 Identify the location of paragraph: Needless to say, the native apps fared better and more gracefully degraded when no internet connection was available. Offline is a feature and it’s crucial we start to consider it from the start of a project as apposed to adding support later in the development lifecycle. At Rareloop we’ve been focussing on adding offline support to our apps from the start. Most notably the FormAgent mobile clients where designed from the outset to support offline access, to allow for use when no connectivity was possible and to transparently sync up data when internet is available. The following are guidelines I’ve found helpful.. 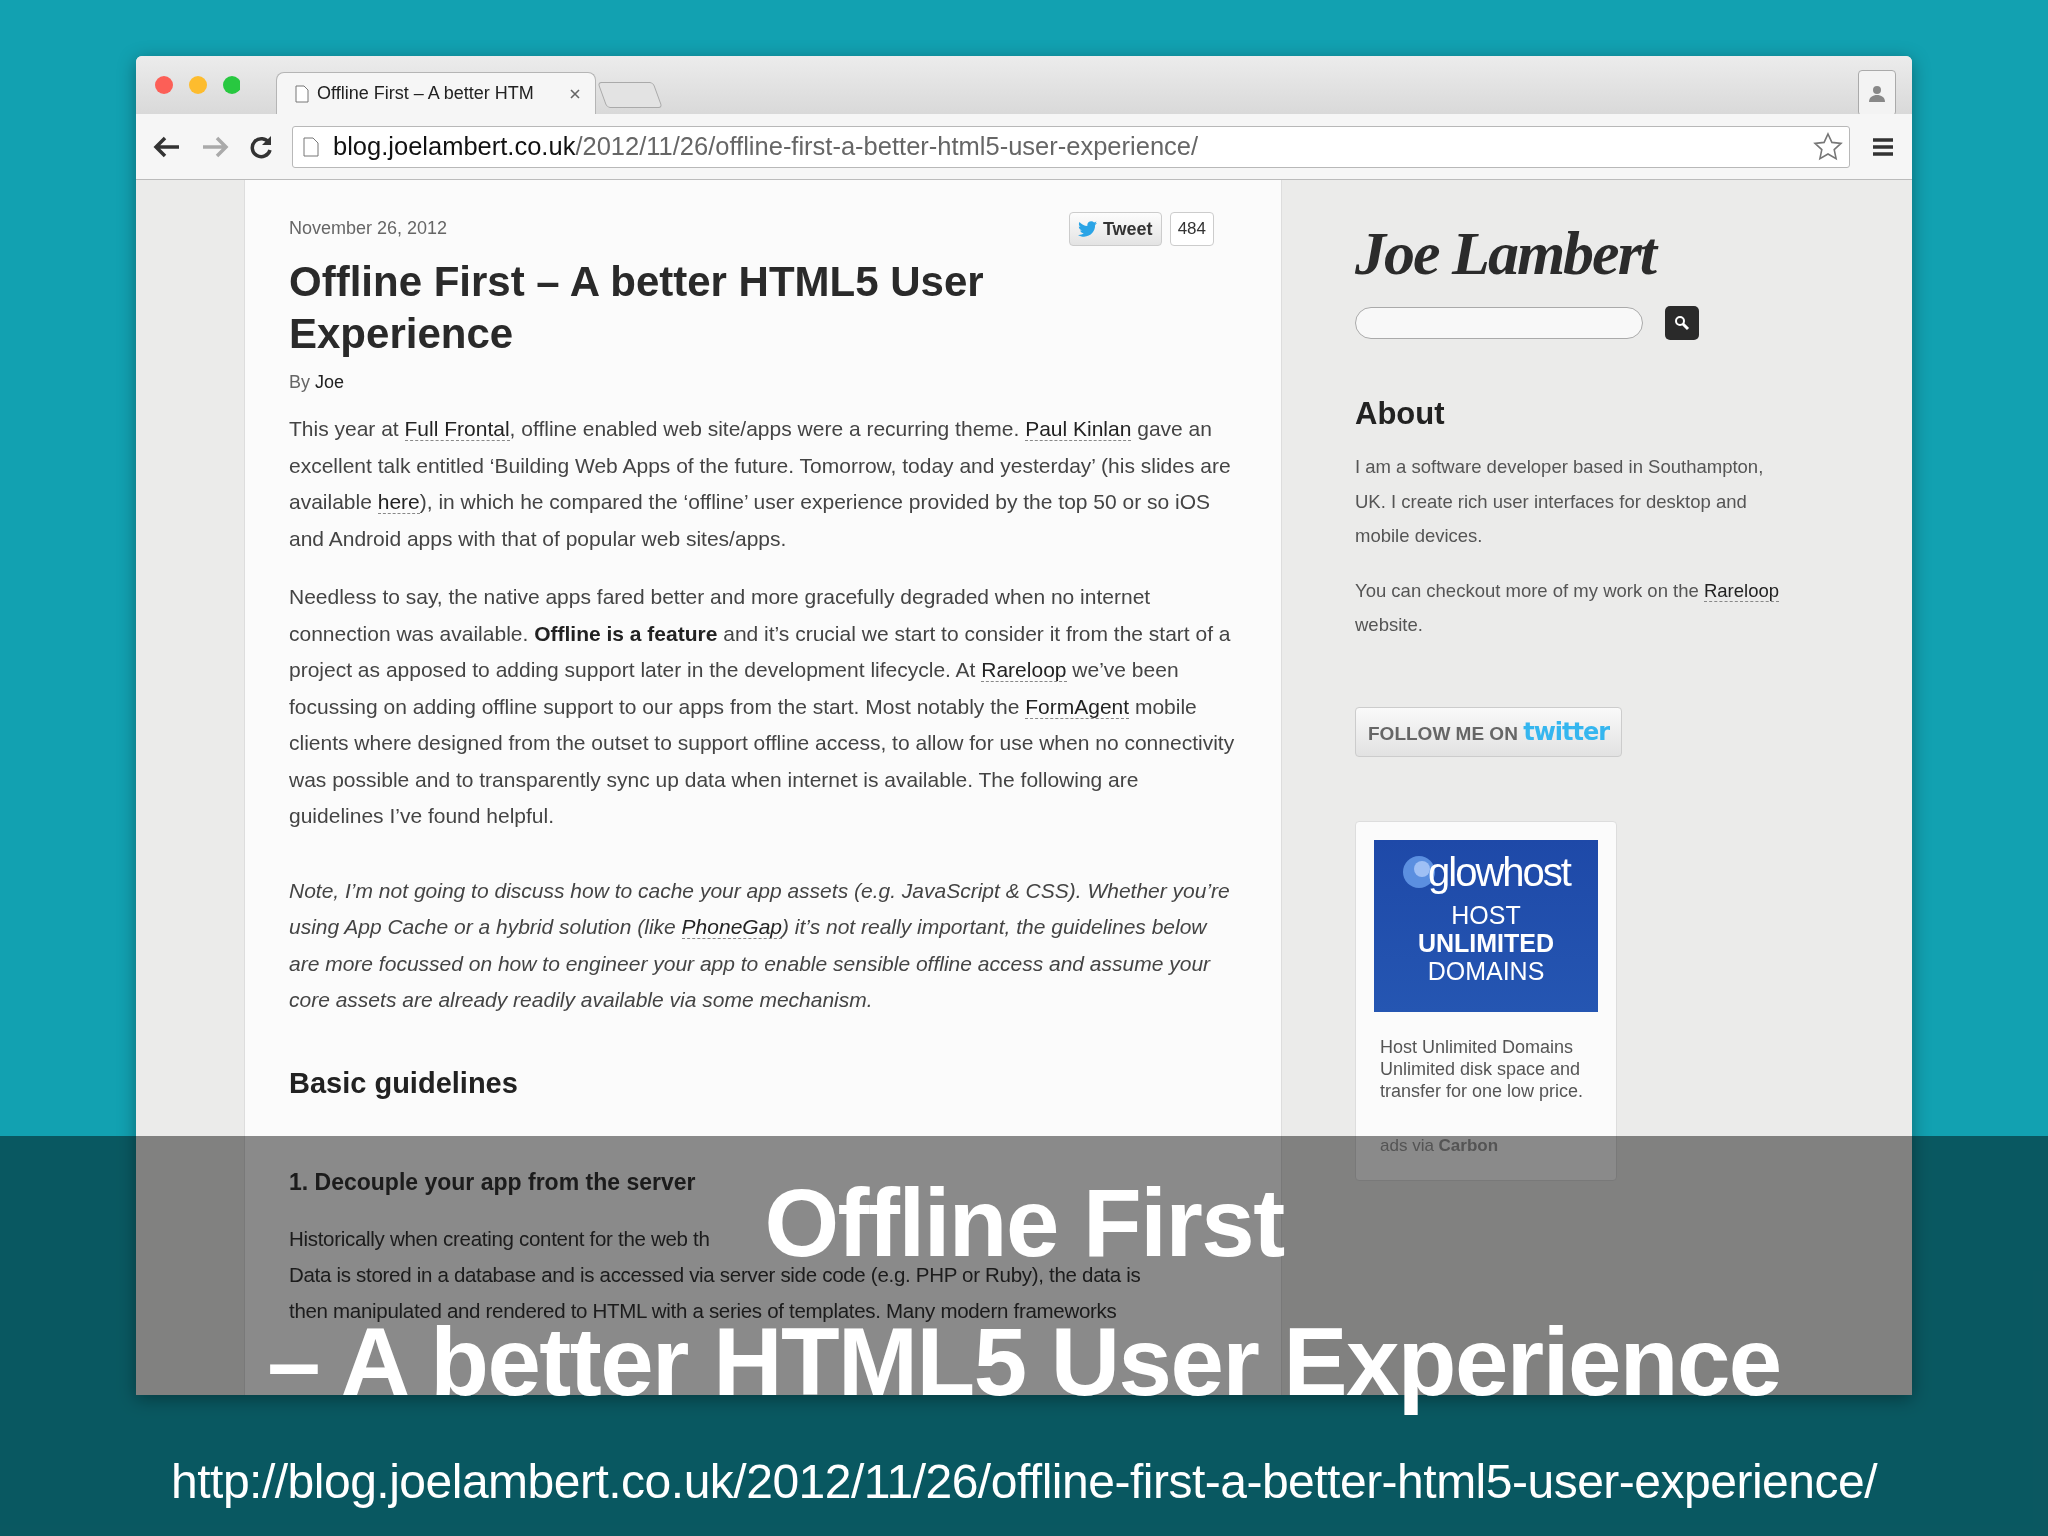
(762, 706).